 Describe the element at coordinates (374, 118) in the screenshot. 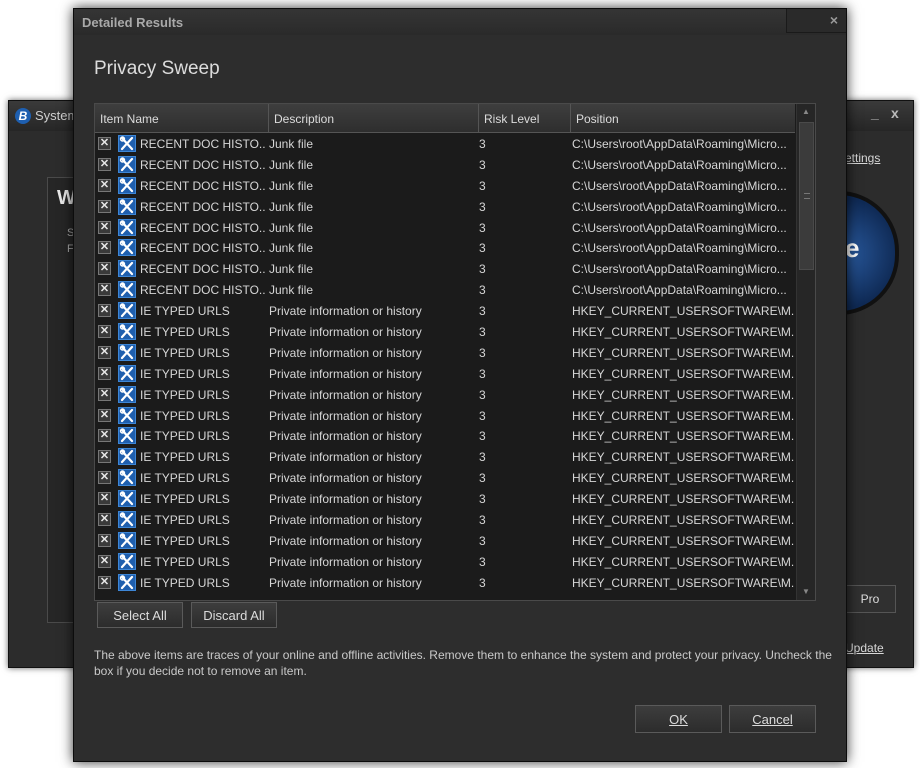

I see `column-header-description: Description` at that location.